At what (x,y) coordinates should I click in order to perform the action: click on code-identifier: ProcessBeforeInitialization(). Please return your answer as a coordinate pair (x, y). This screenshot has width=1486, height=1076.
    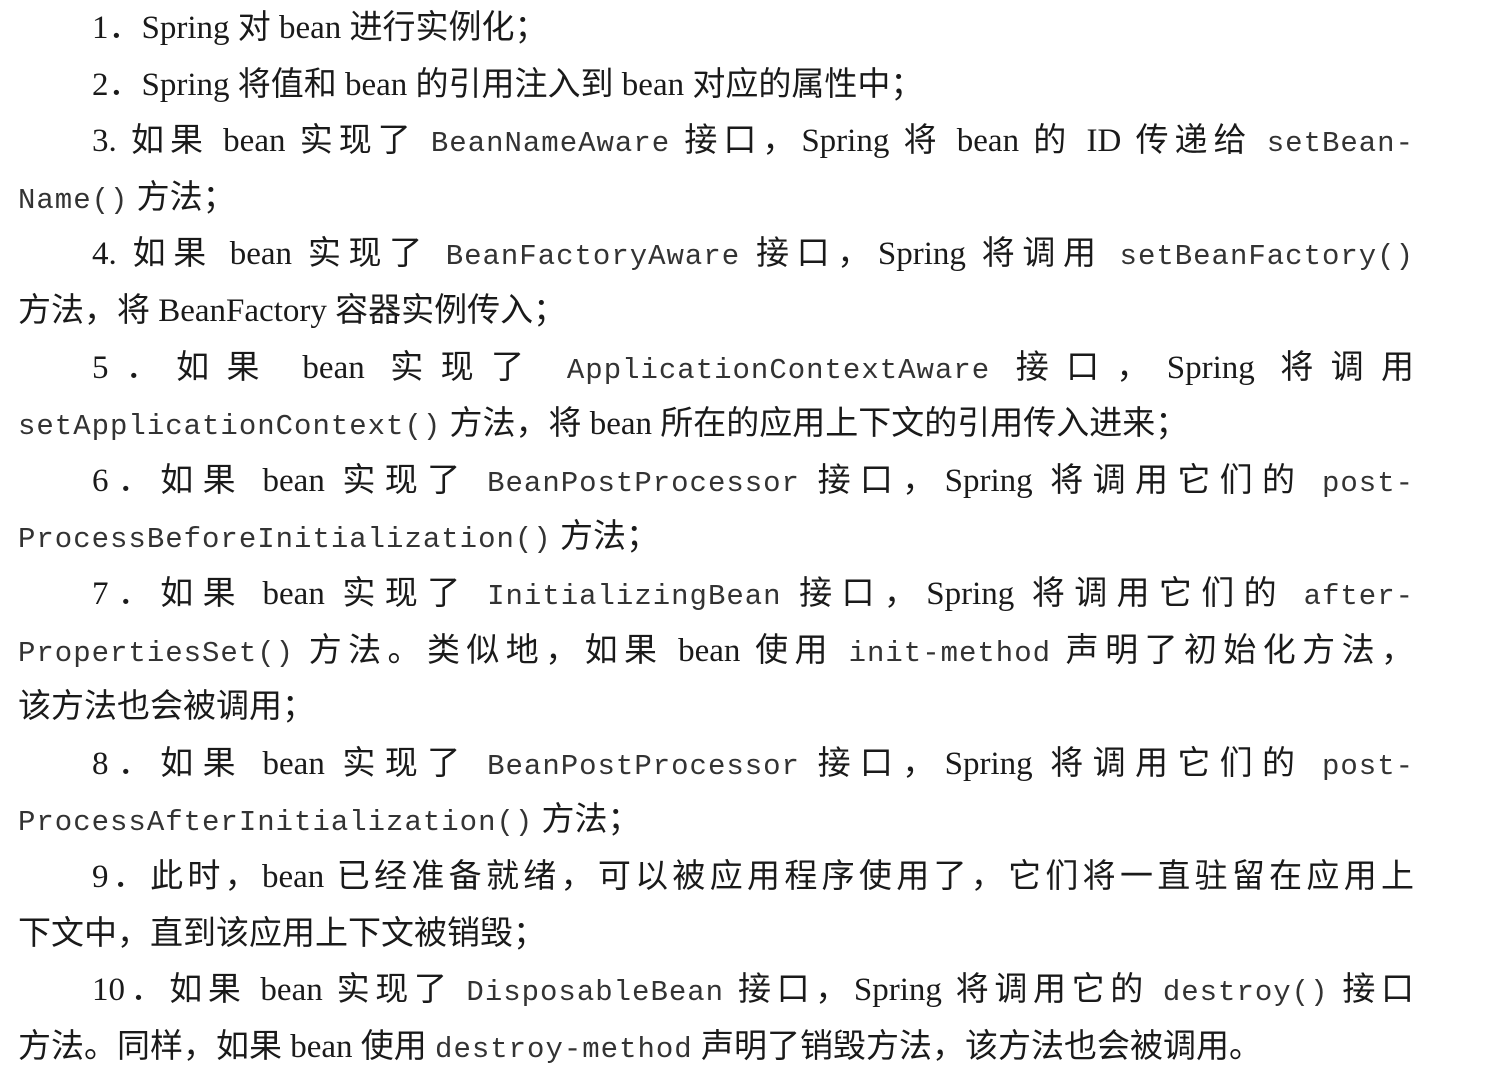
    Looking at the image, I should click on (285, 540).